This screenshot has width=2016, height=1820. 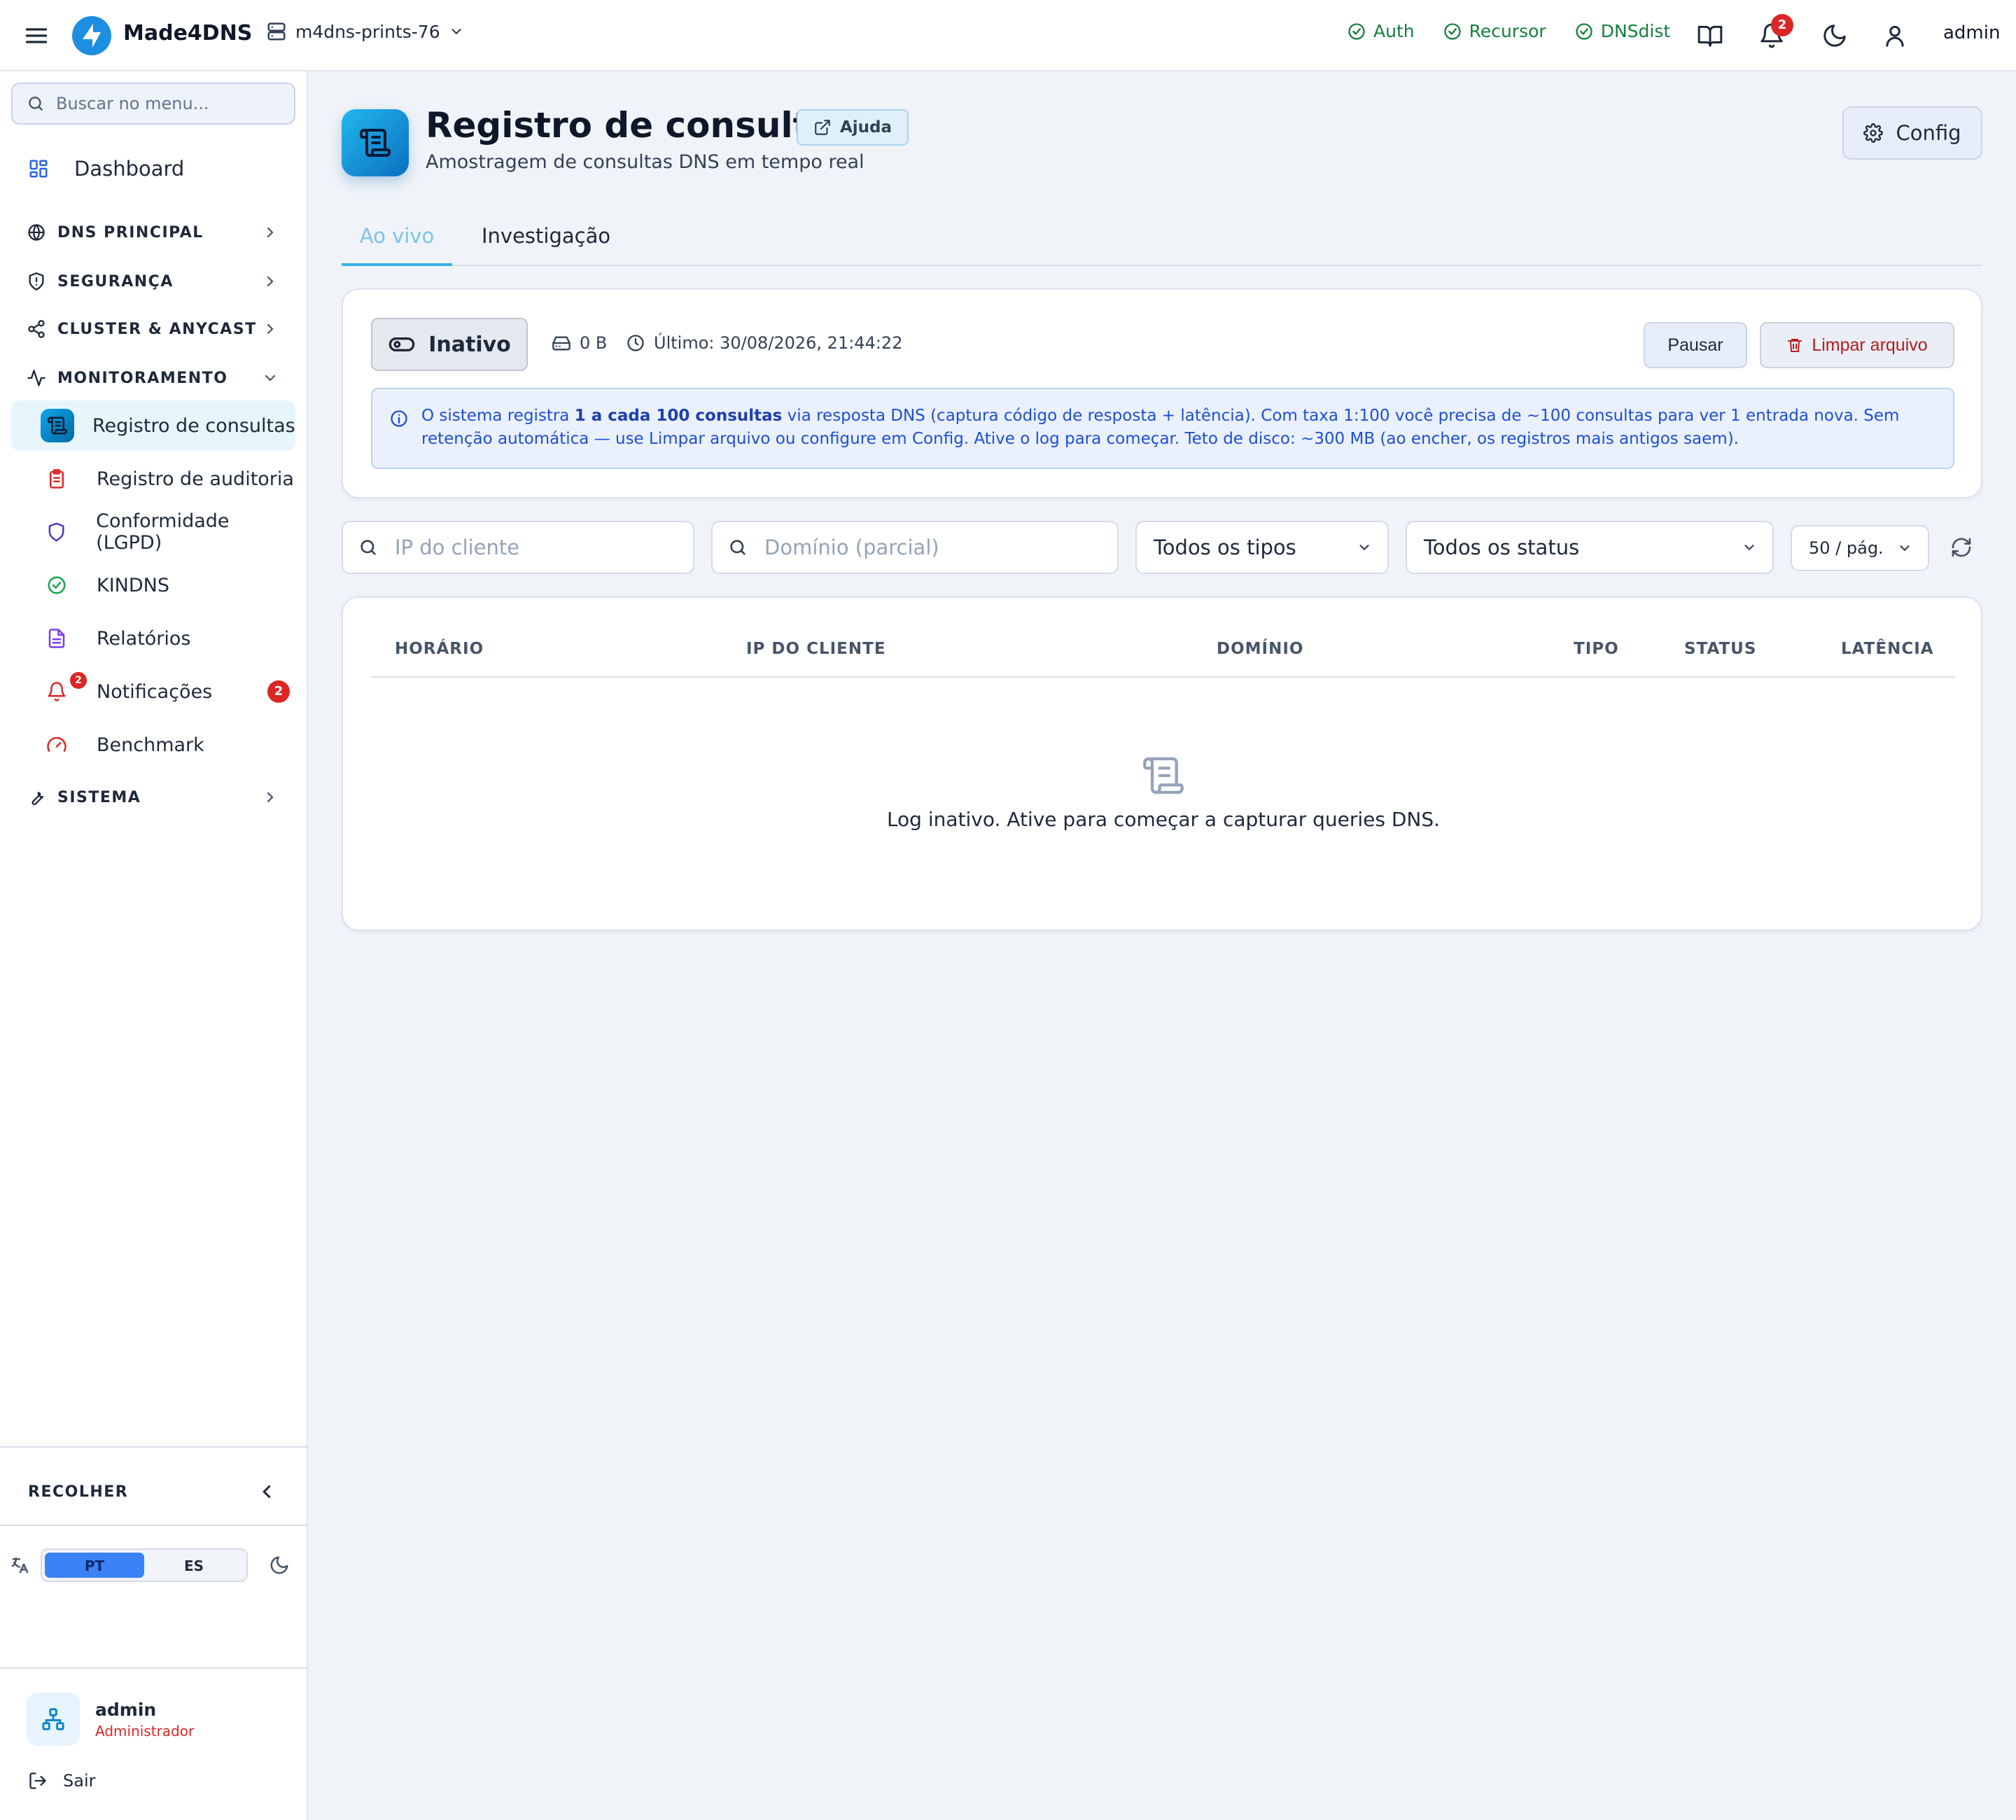 I want to click on status-label: Auth, so click(x=1394, y=31).